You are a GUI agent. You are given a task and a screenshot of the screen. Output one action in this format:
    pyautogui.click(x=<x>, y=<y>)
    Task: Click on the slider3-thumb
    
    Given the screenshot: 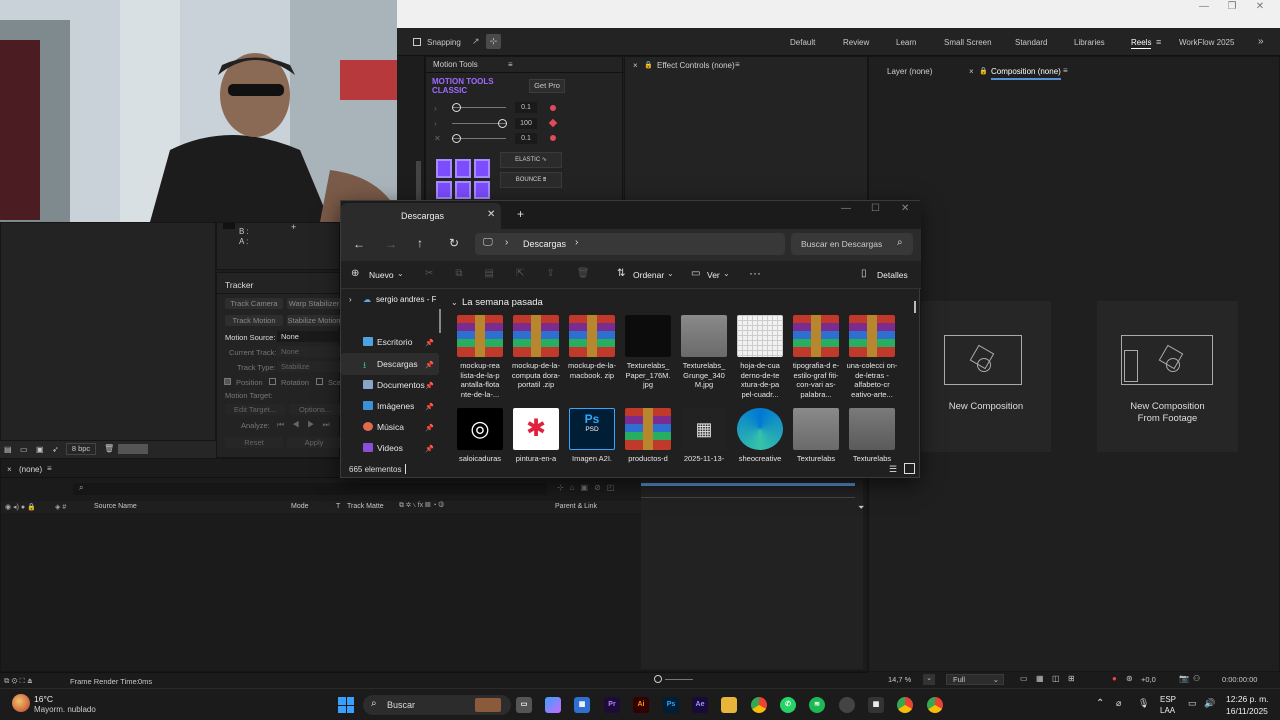 What is the action you would take?
    pyautogui.click(x=456, y=138)
    